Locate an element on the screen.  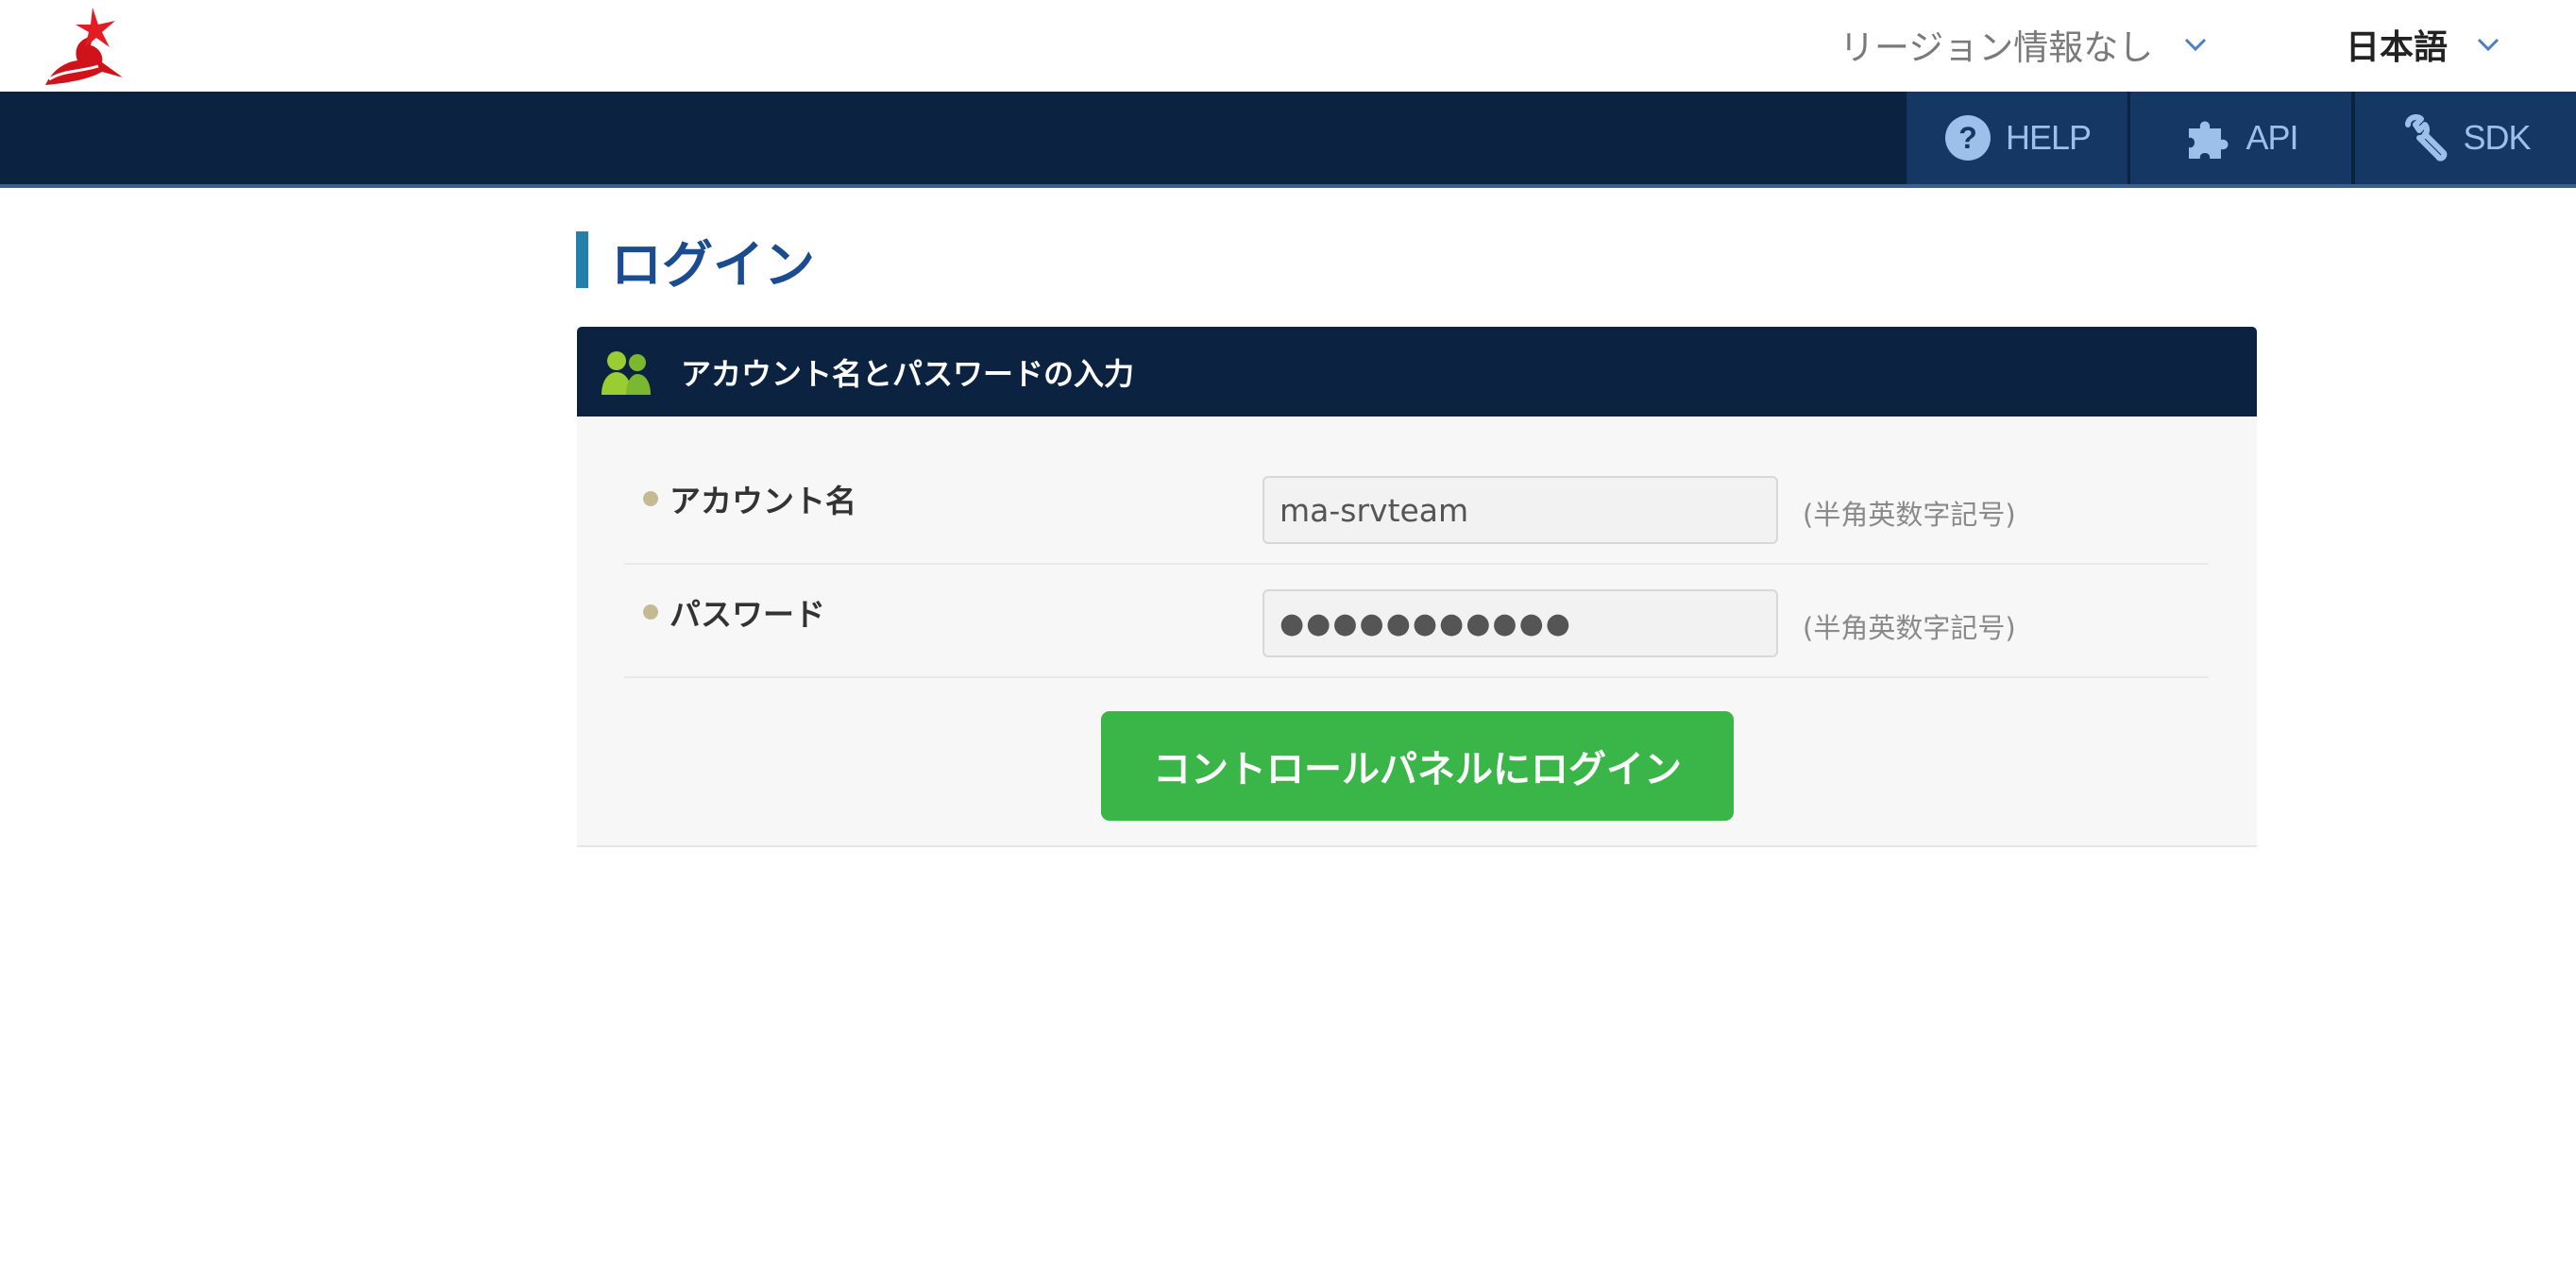
help-button: ? HELP is located at coordinates (2017, 138).